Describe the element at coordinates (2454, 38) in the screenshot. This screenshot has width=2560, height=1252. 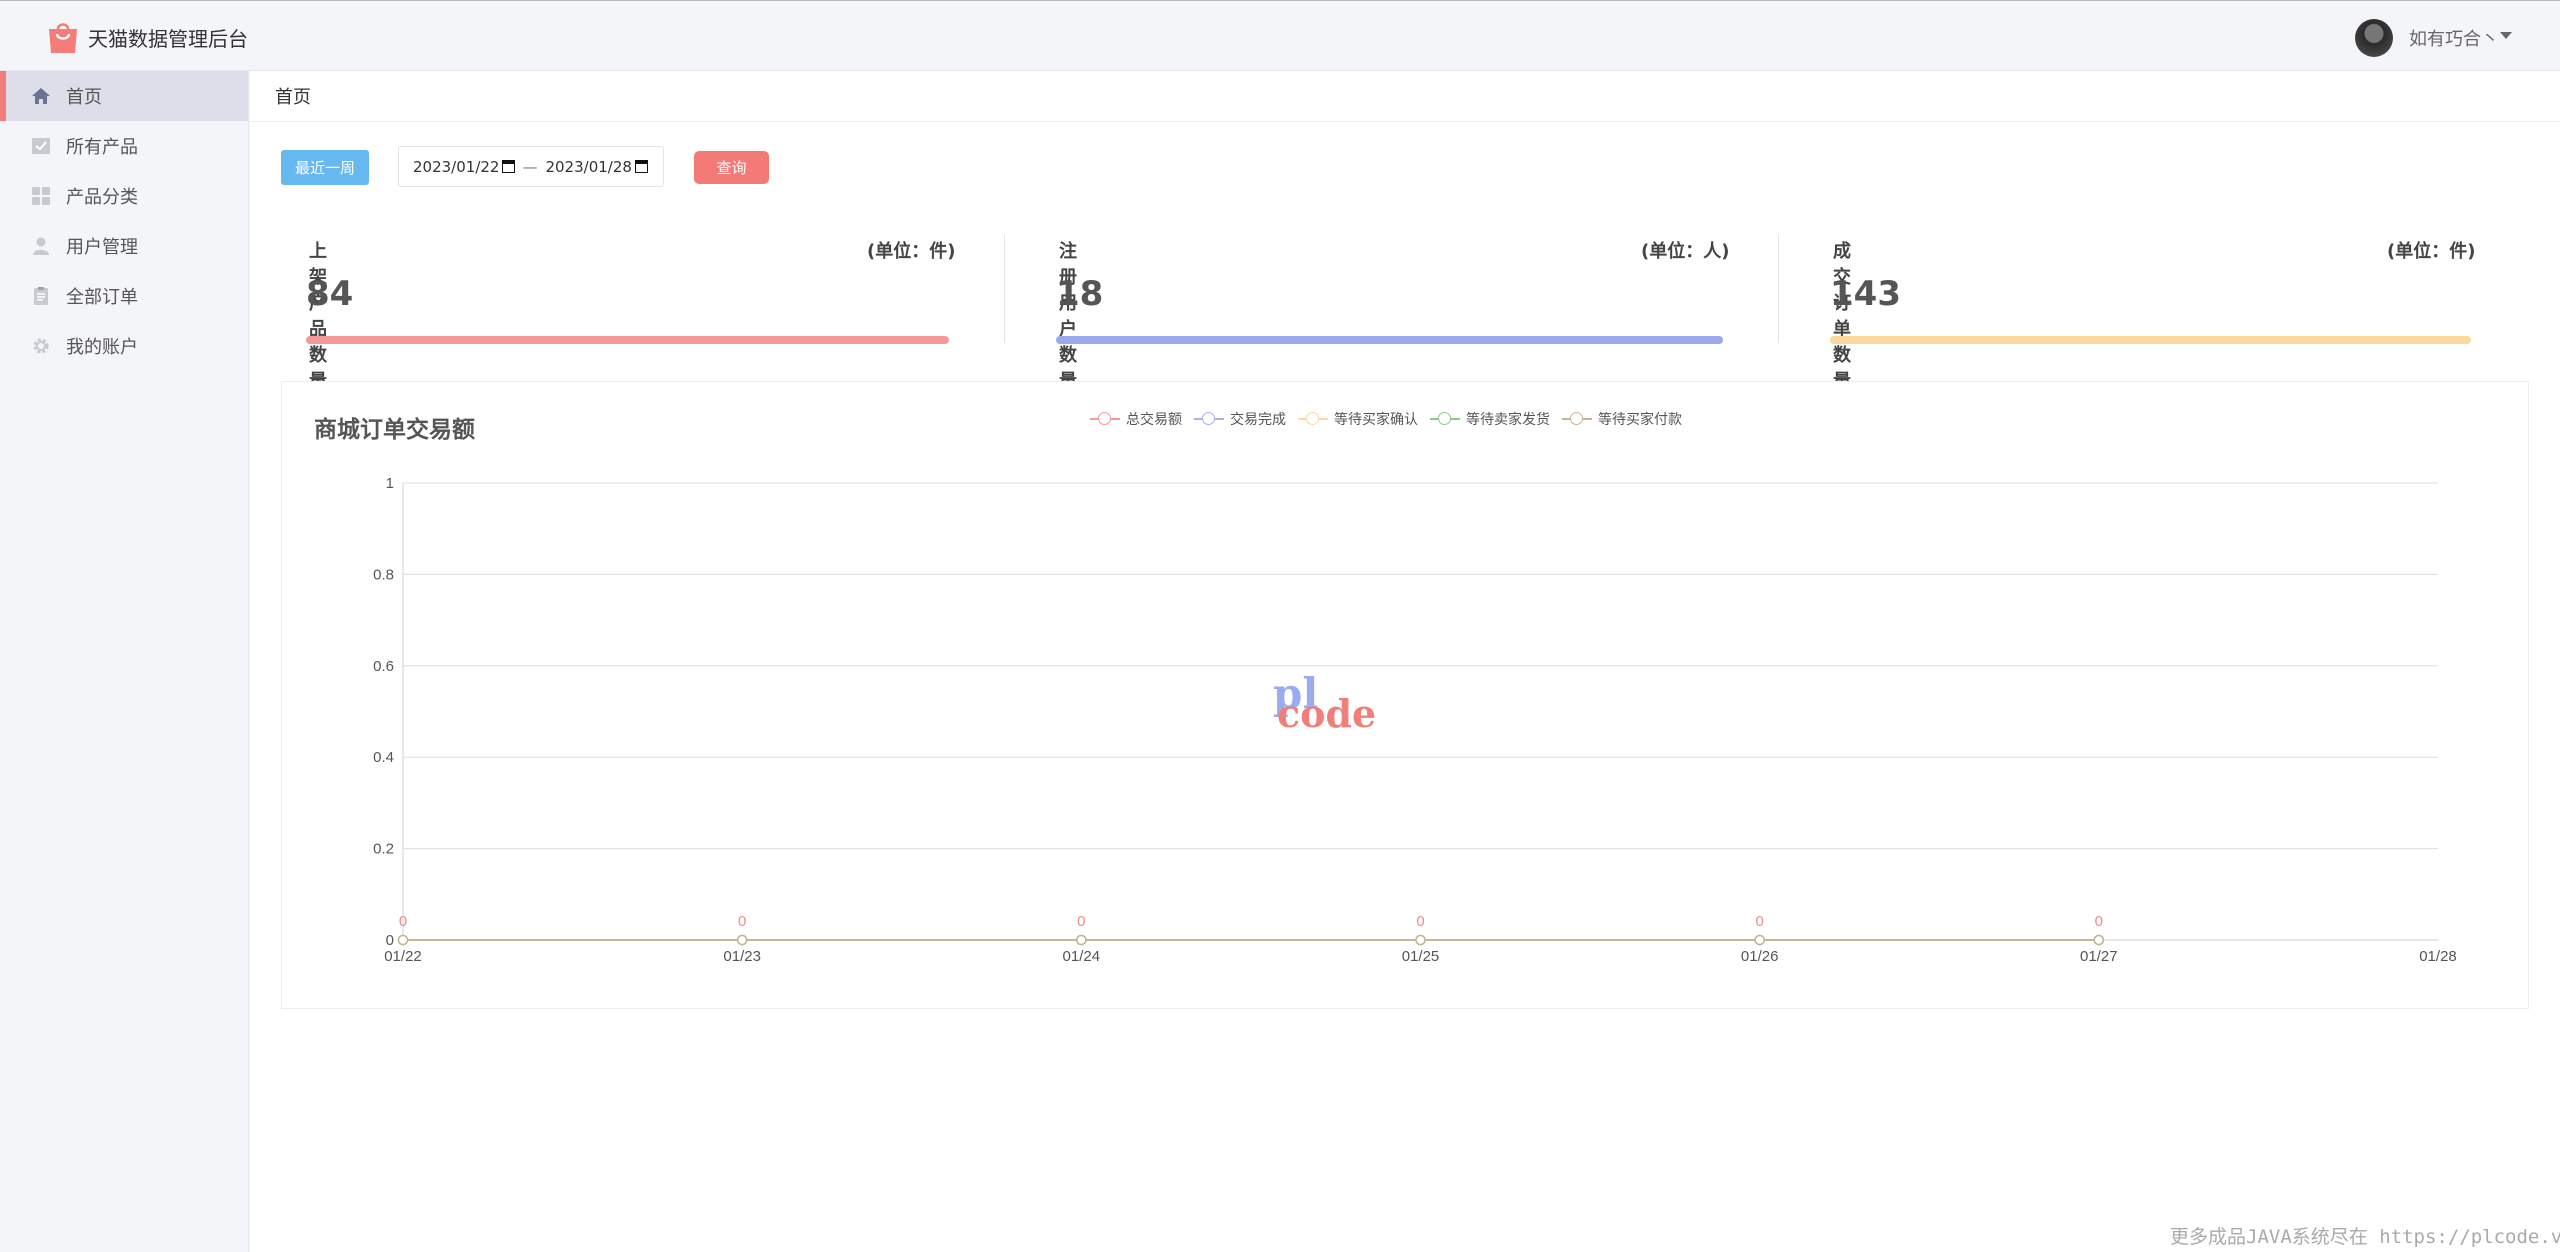
I see `username-label: 如有巧合丶` at that location.